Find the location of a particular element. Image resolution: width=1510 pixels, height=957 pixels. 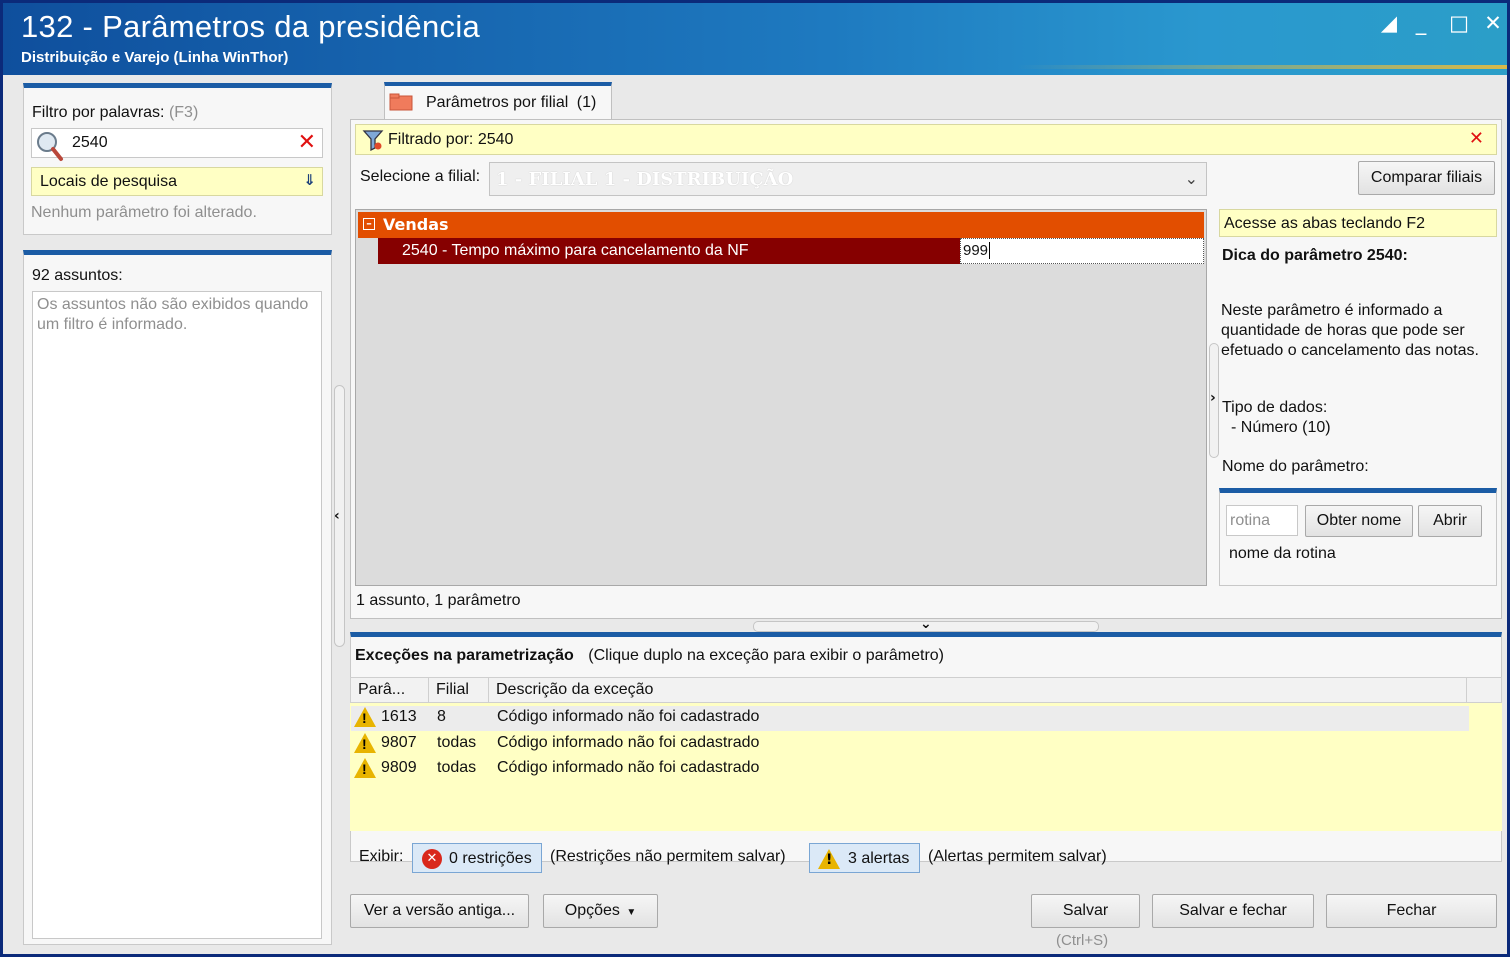

filter-label: Filtro por palavras: is located at coordinates (98, 112).